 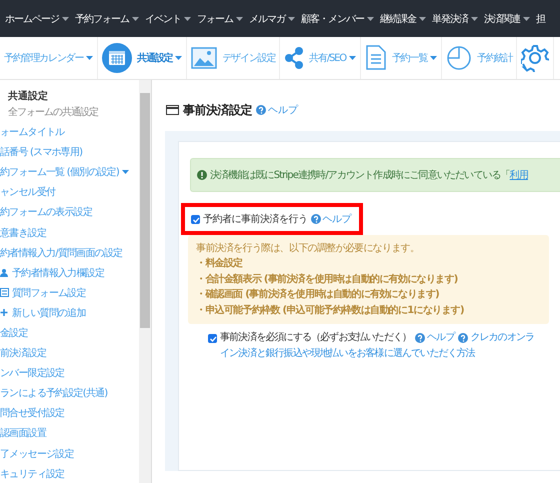 I want to click on requirement-item: ・確認画面 (事前決済を使用時は自動的に有効になります), so click(x=318, y=294).